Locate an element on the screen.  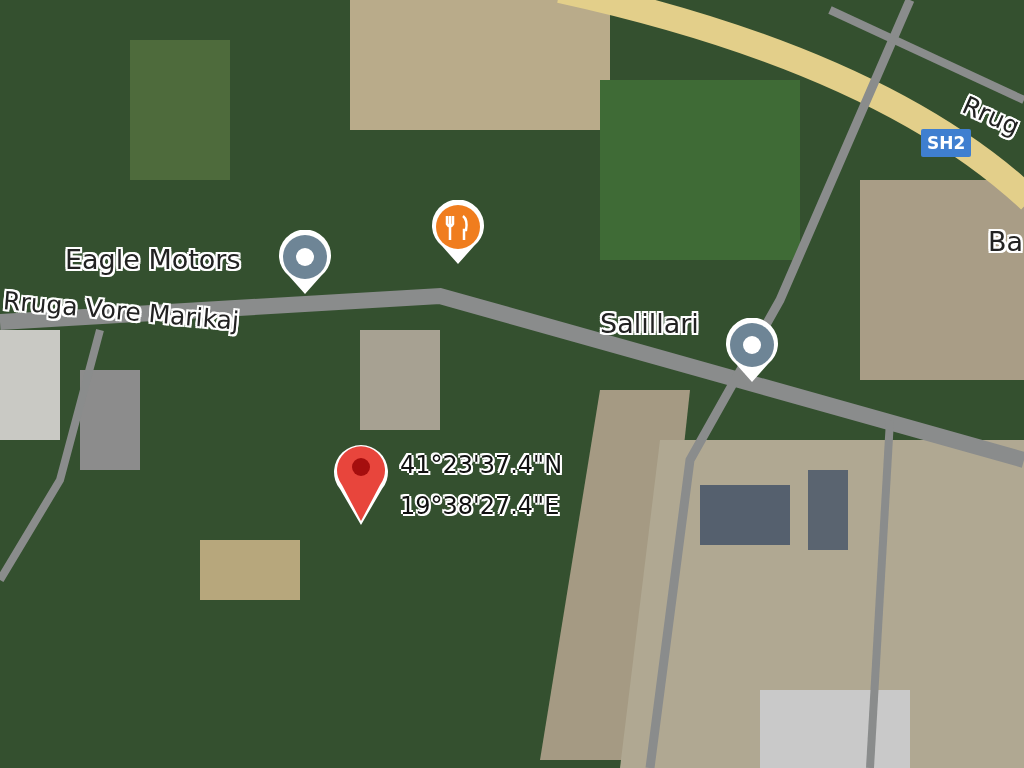
highway-shield: SH2 is located at coordinates (946, 143).